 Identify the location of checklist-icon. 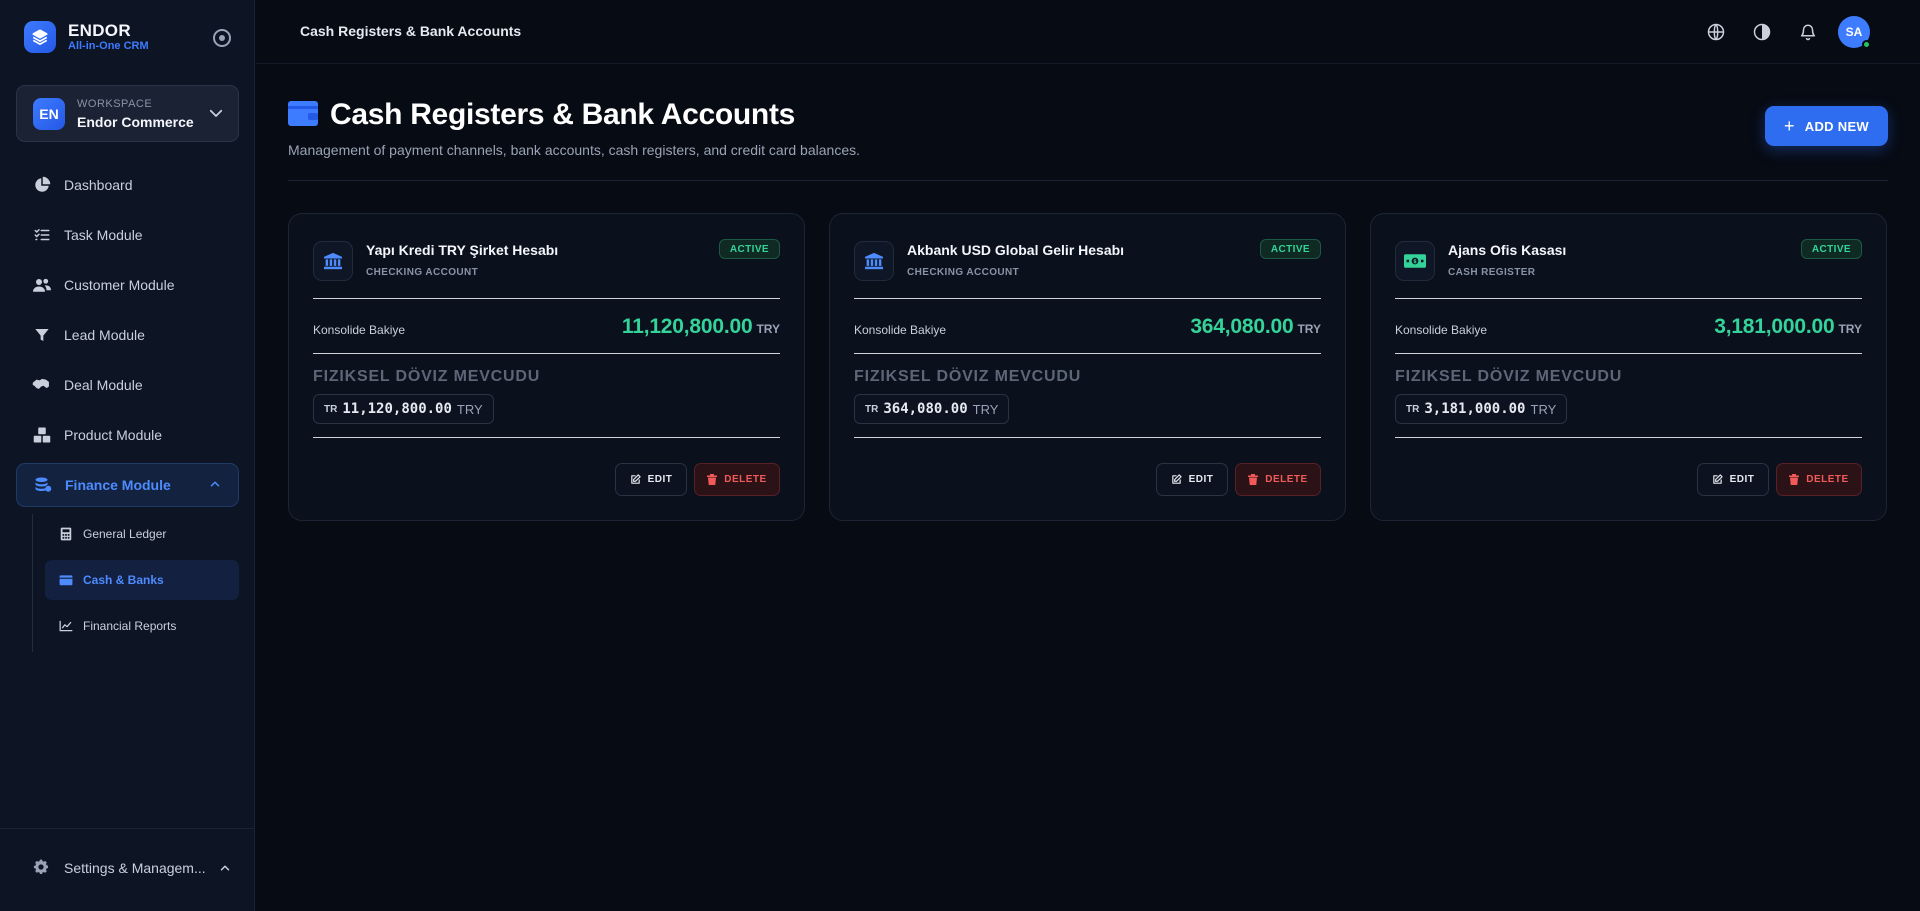
(42, 235).